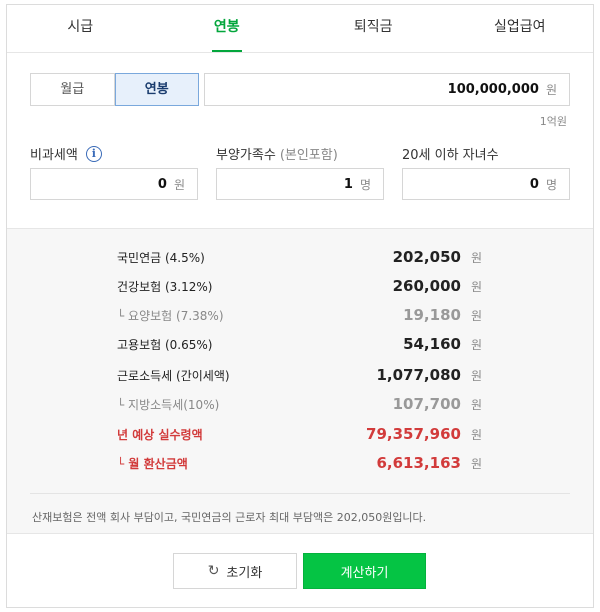  What do you see at coordinates (300, 493) in the screenshot?
I see `result-divider` at bounding box center [300, 493].